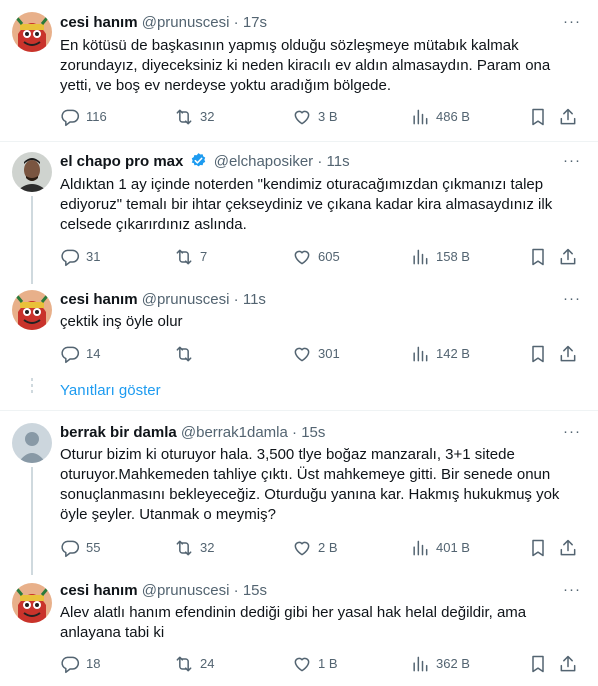 The image size is (598, 686). I want to click on views-button: 401 B, so click(440, 548).